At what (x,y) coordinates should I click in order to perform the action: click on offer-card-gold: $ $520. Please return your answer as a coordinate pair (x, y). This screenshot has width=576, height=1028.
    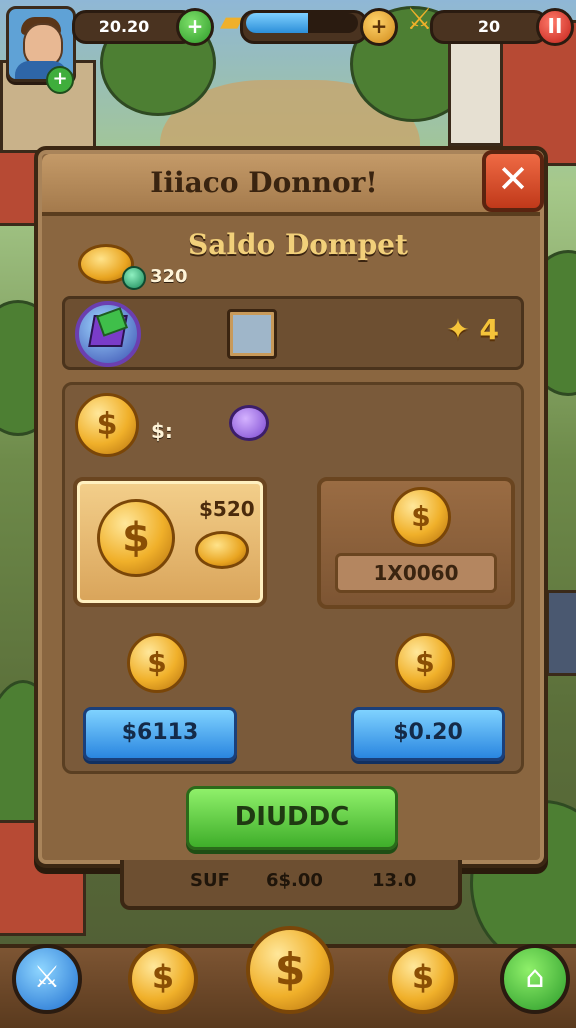
    Looking at the image, I should click on (170, 542).